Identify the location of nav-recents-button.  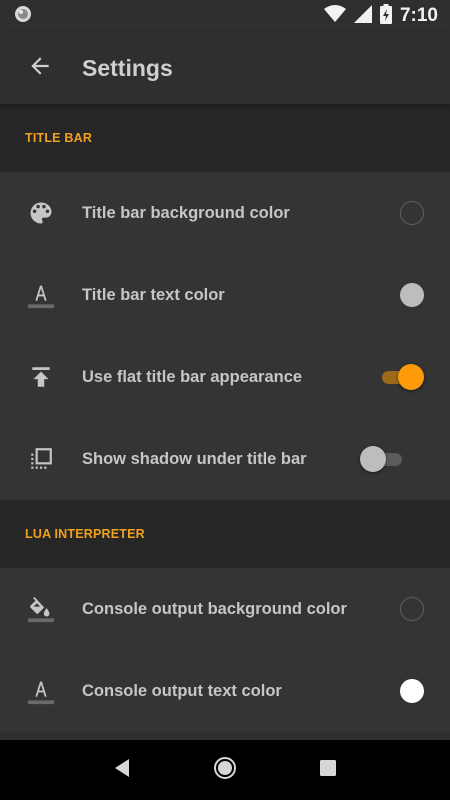
(328, 770).